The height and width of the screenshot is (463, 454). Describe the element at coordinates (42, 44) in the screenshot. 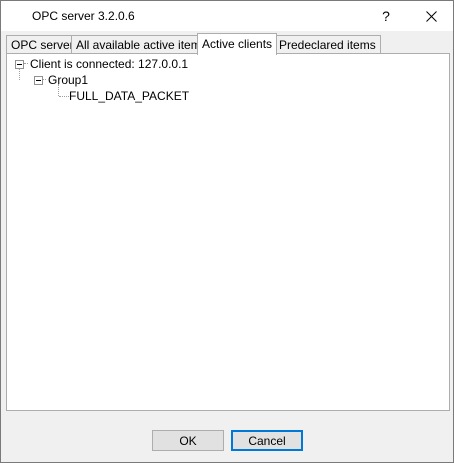

I see `tab-opc-server: OPC server` at that location.